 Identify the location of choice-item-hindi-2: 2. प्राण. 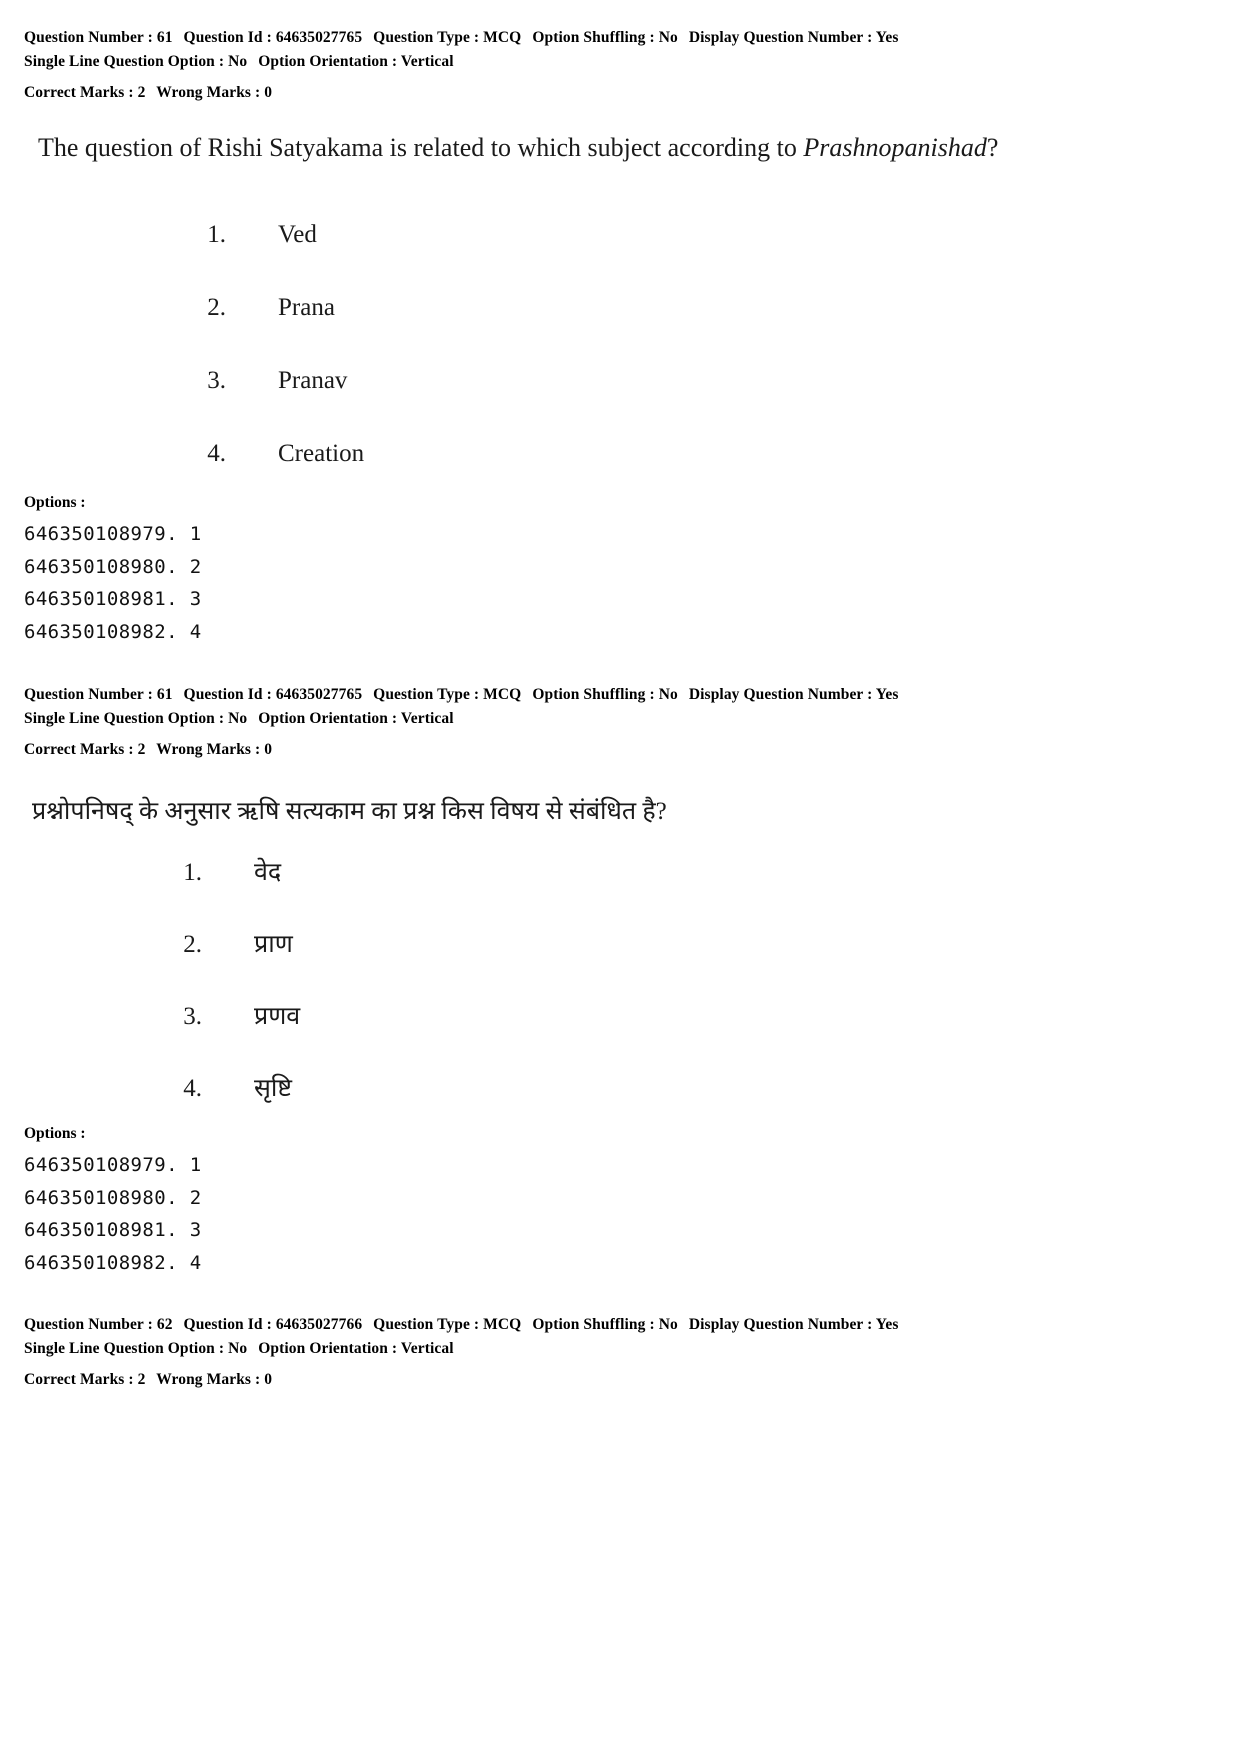
(498, 962).